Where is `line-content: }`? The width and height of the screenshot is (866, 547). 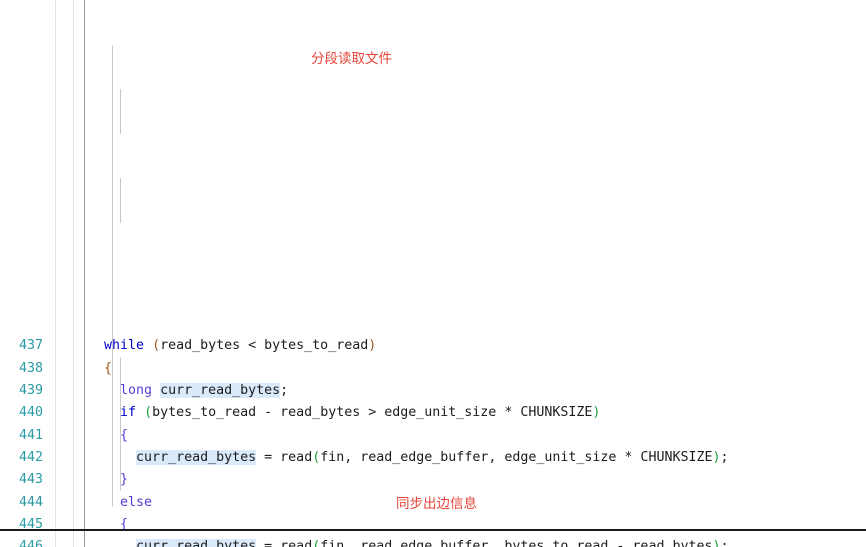 line-content: } is located at coordinates (108, 480).